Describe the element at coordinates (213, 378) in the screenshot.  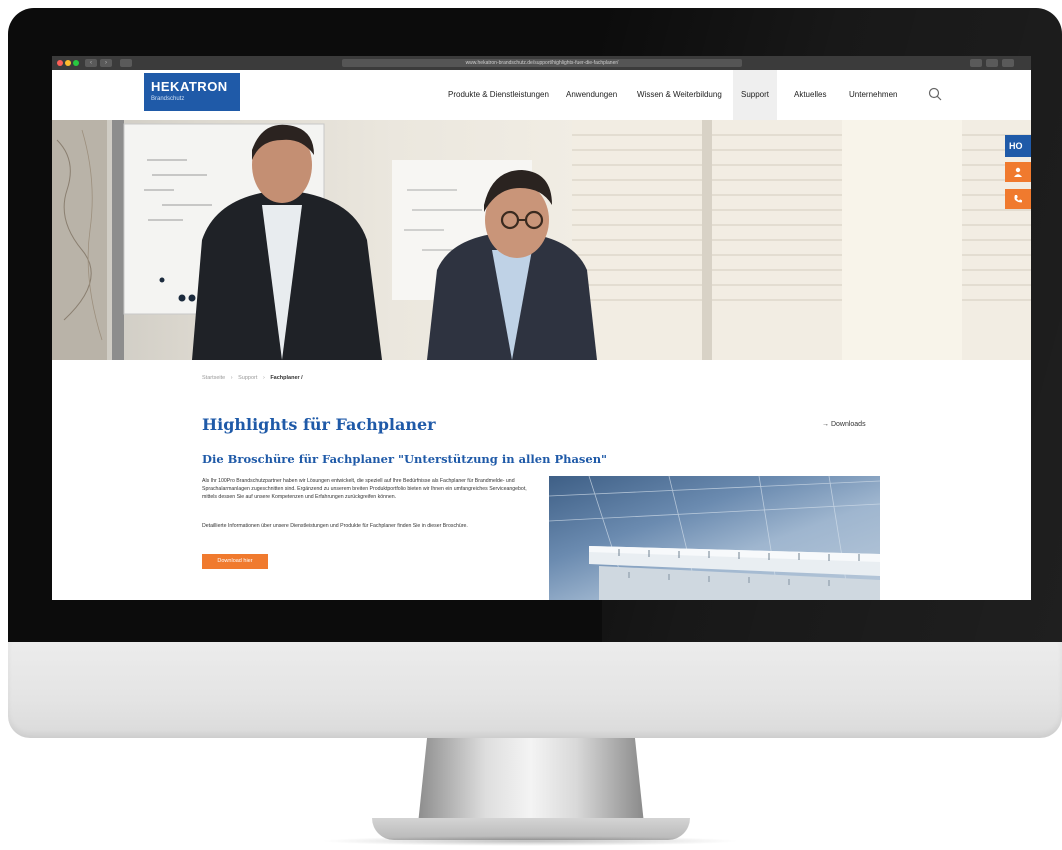
I see `breadcrumb-item-startseite: Startseite` at that location.